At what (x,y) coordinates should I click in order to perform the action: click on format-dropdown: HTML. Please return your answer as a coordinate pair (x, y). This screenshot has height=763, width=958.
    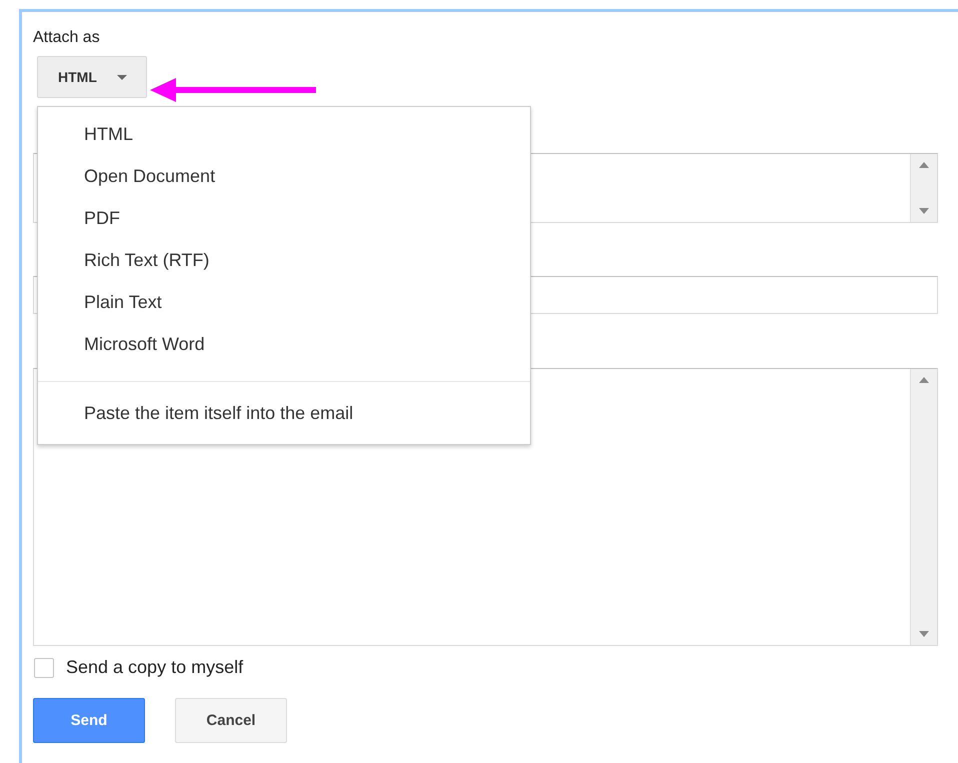
    Looking at the image, I should click on (92, 77).